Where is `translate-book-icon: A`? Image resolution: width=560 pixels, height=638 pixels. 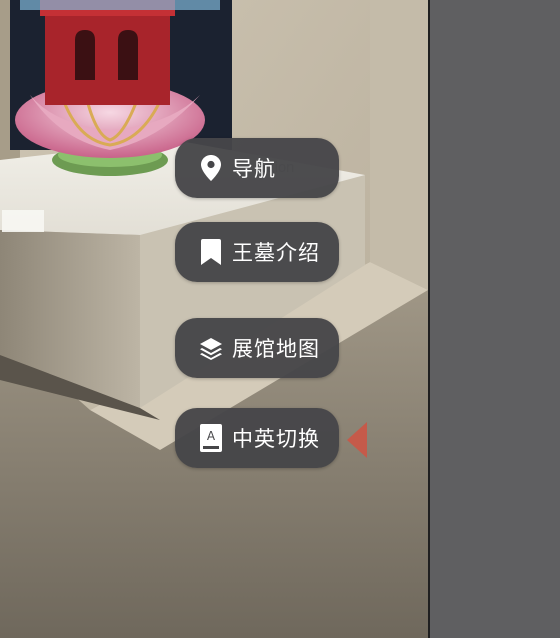
translate-book-icon: A is located at coordinates (211, 438).